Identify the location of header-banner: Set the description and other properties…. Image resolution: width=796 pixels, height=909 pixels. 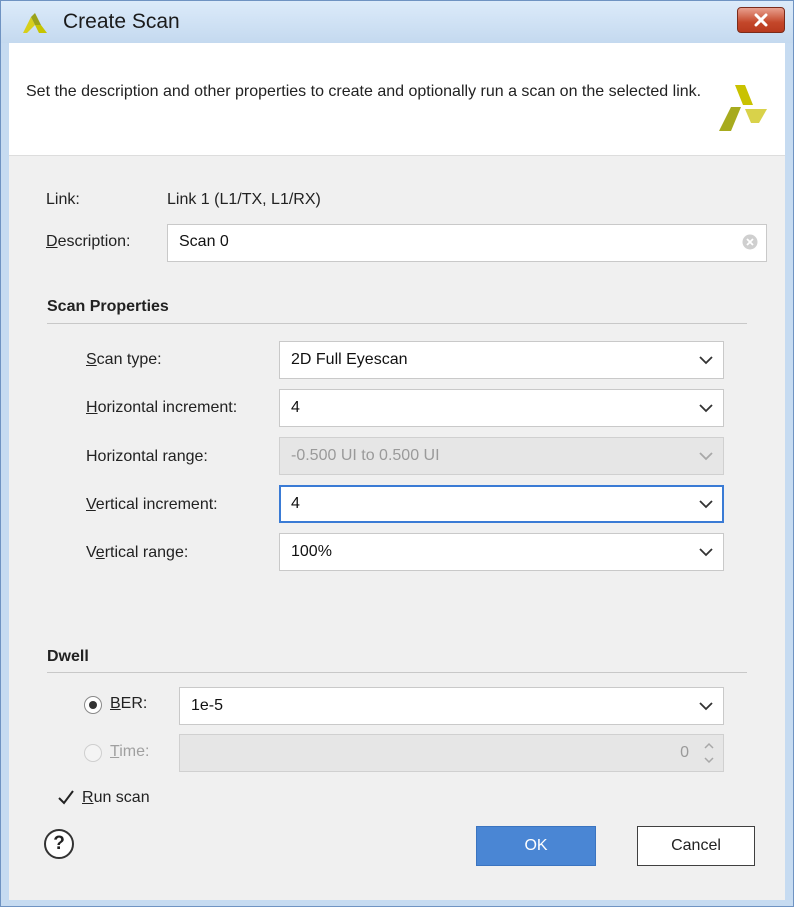
(397, 99).